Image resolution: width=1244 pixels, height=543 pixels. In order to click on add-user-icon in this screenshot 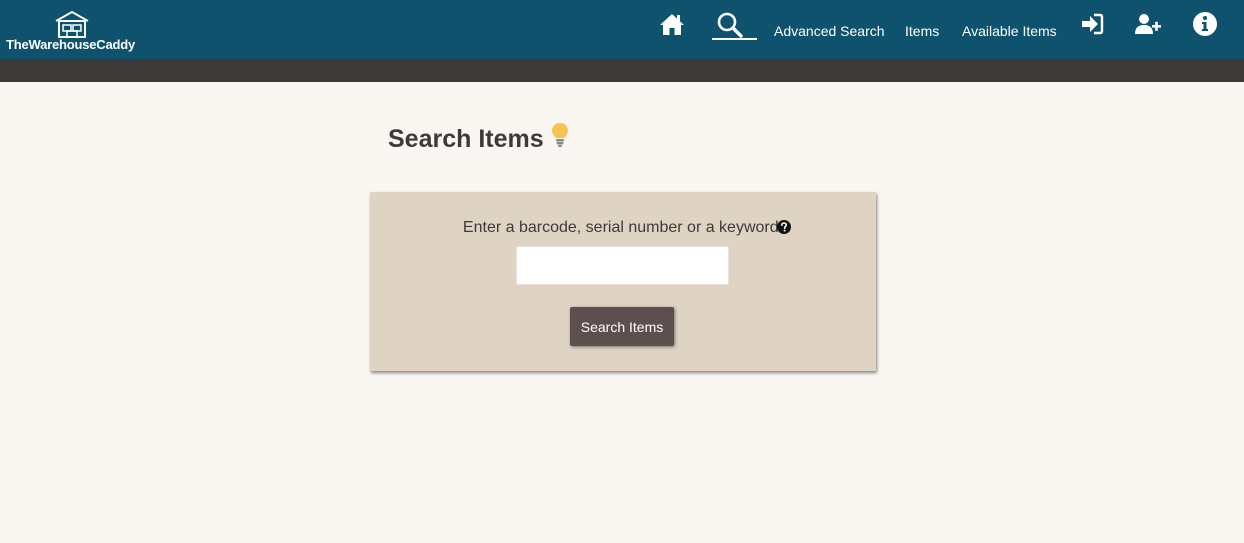, I will do `click(1148, 24)`.